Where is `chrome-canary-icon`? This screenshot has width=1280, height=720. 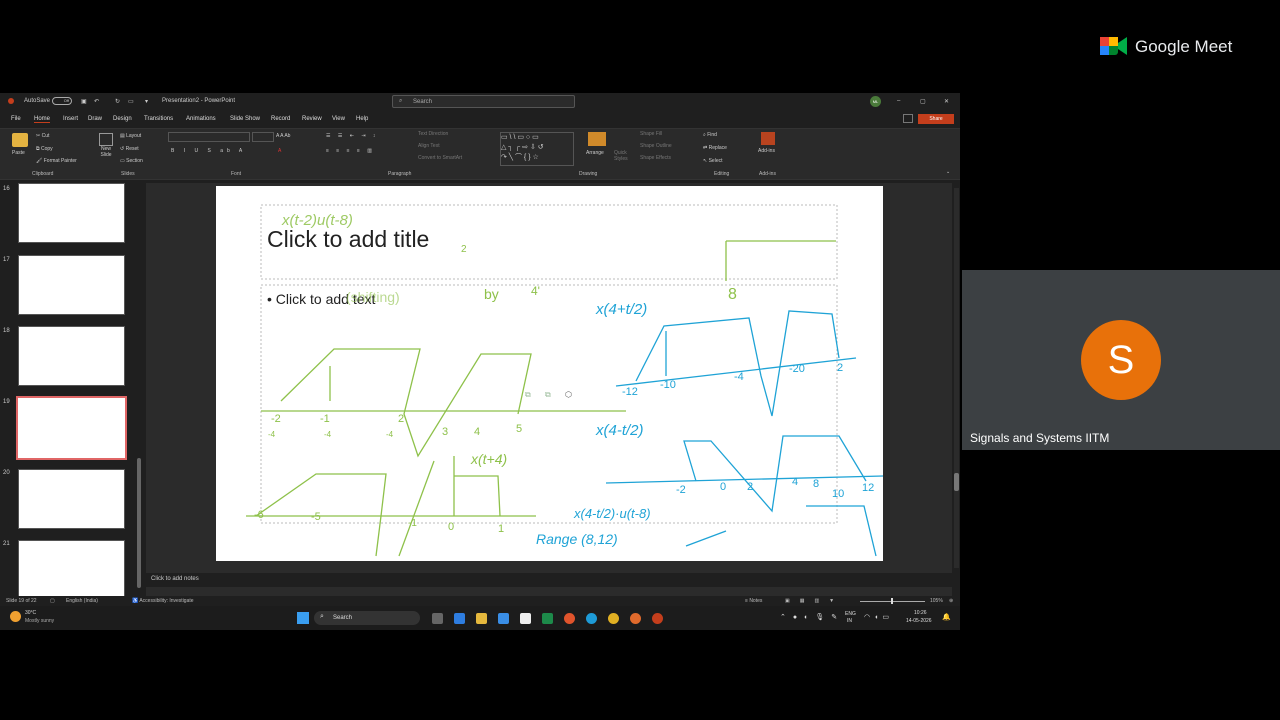
chrome-canary-icon is located at coordinates (635, 618).